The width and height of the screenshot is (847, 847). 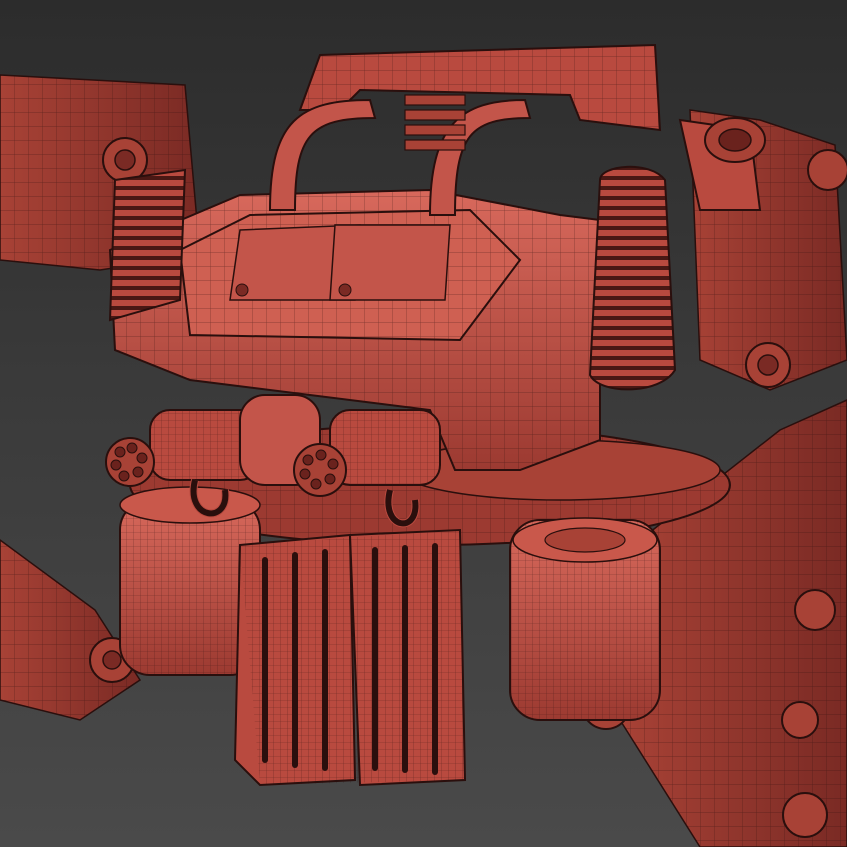 I want to click on right-side-grill, so click(x=632, y=278).